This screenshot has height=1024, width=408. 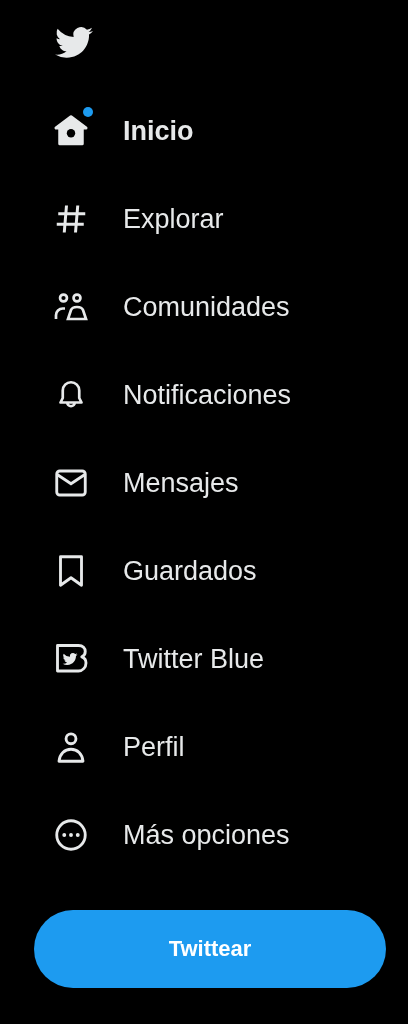 I want to click on nav-item: Más opciones, so click(x=204, y=835).